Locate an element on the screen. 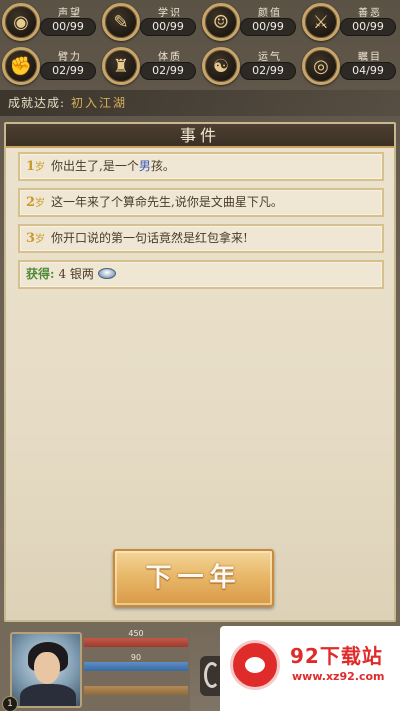 This screenshot has height=711, width=400. avatar is located at coordinates (46, 670).